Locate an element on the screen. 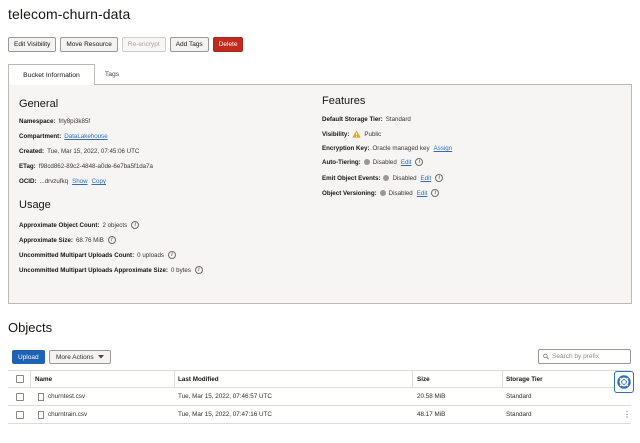 This screenshot has width=640, height=443. last-modified-cell: Tue, Mar 15, 2022, 07:46:57 UTC is located at coordinates (225, 396).